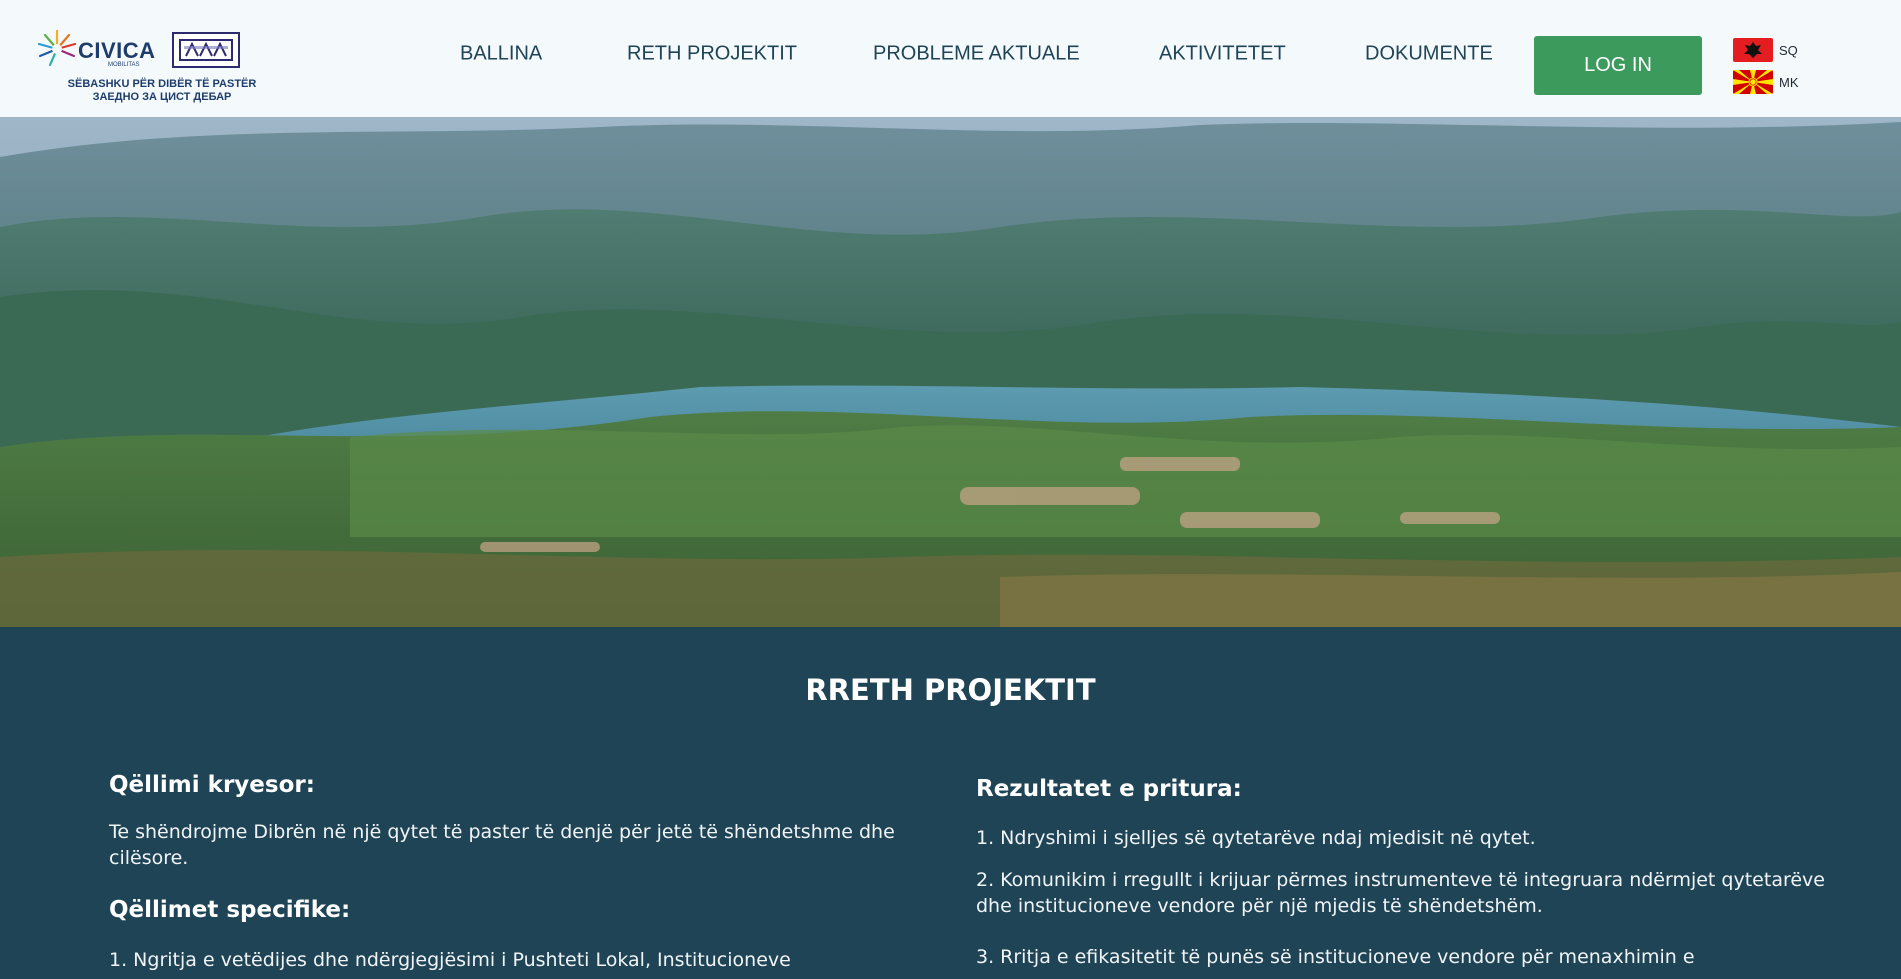 This screenshot has width=1901, height=979. What do you see at coordinates (1618, 65) in the screenshot?
I see `login-button: LOG IN` at bounding box center [1618, 65].